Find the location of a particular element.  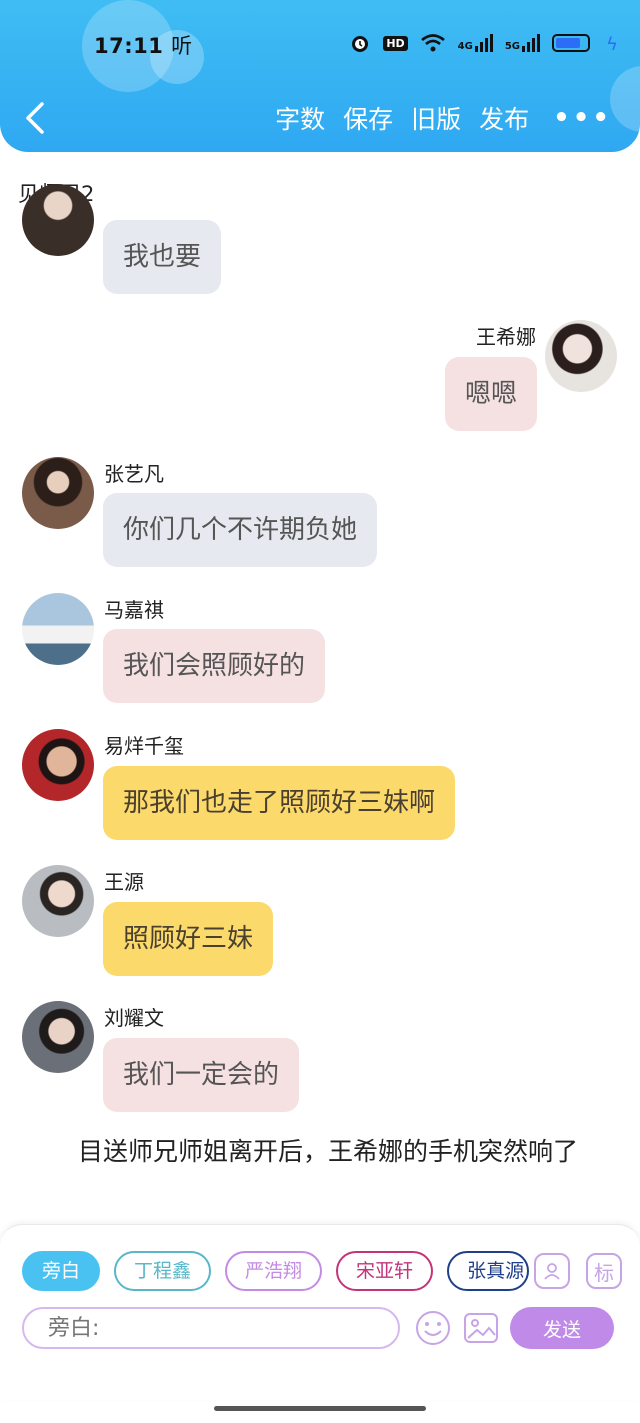

message-input is located at coordinates (211, 1328).